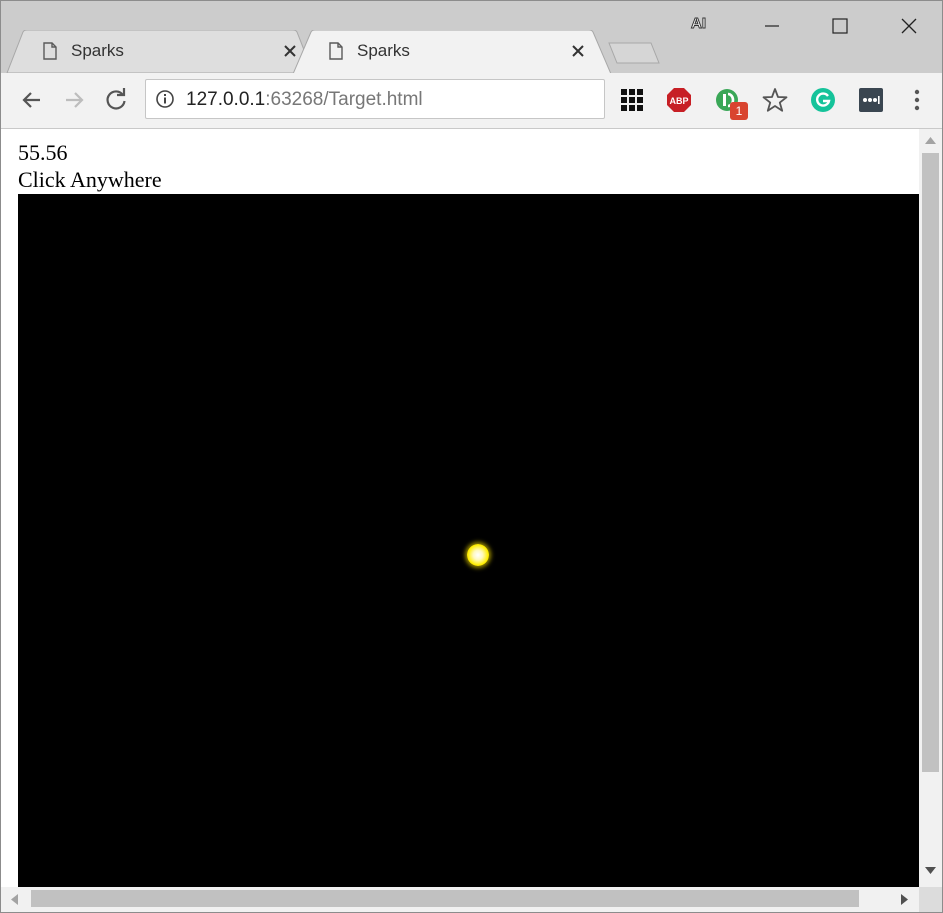 Image resolution: width=943 pixels, height=913 pixels. What do you see at coordinates (930, 462) in the screenshot?
I see `vertical-scroll-thumb` at bounding box center [930, 462].